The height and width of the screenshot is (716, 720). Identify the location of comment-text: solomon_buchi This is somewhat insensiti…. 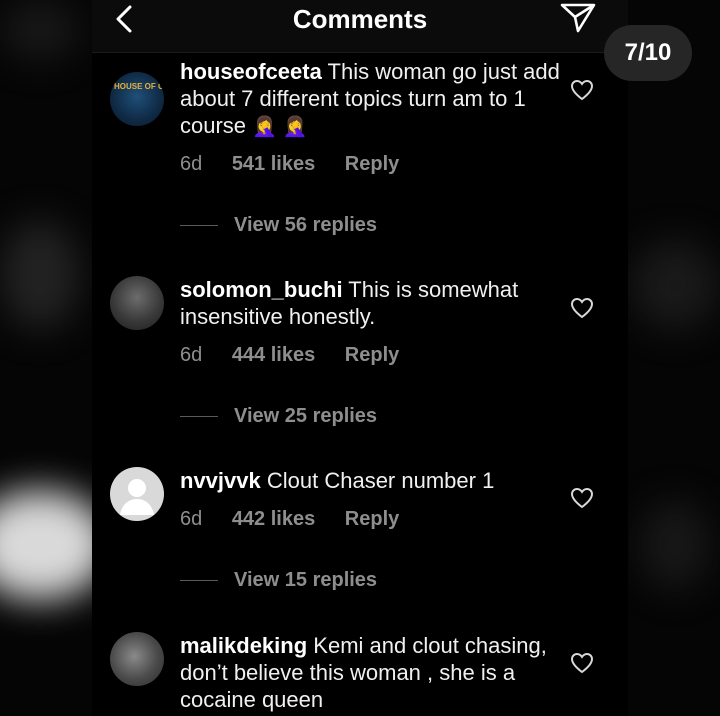
(370, 303).